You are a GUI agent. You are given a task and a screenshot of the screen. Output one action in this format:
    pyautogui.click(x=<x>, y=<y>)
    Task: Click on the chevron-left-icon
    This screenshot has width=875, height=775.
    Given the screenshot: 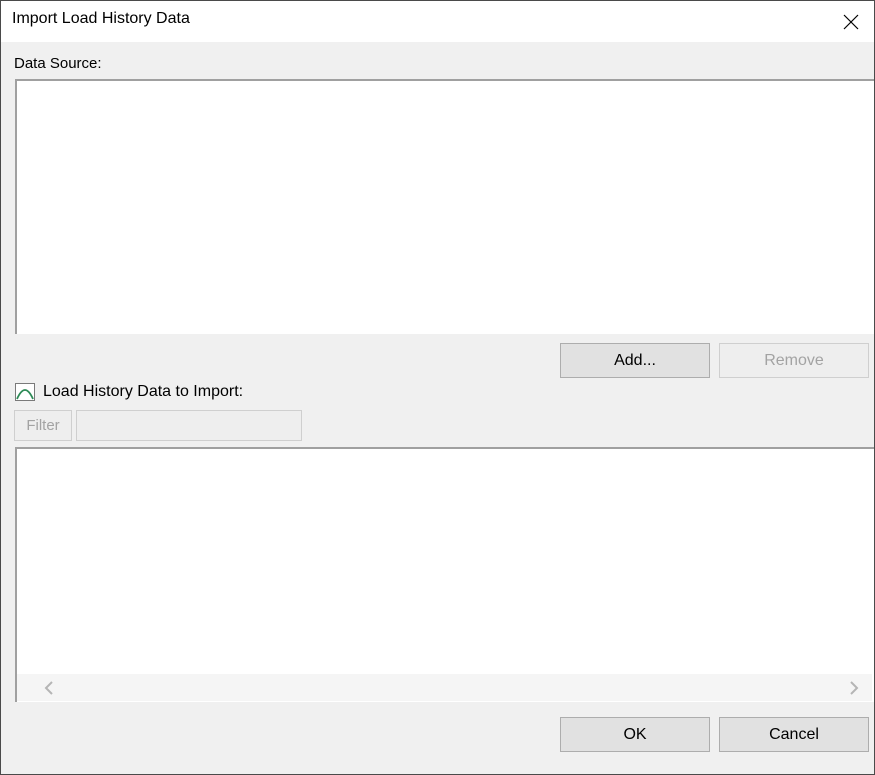 What is the action you would take?
    pyautogui.click(x=48, y=687)
    